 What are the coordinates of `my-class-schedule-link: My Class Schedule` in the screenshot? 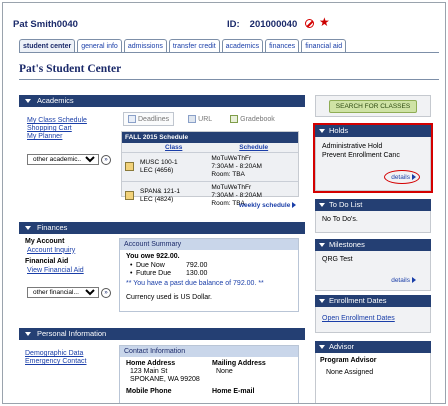 It's located at (57, 121).